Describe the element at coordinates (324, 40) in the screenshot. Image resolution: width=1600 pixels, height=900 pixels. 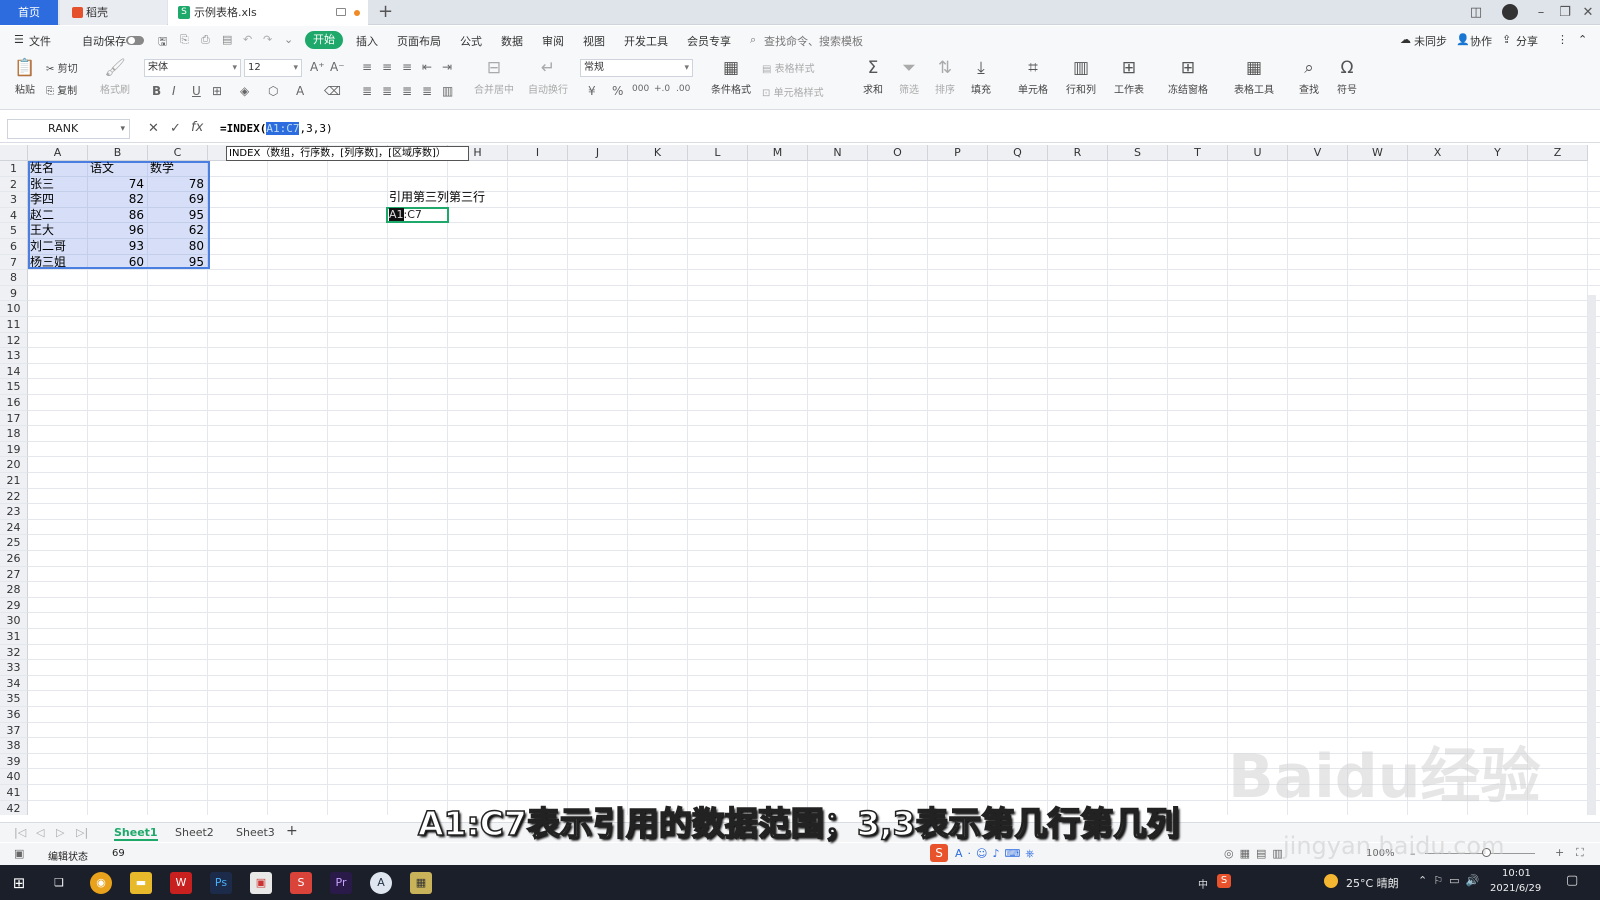
I see `menu-start: 开始` at that location.